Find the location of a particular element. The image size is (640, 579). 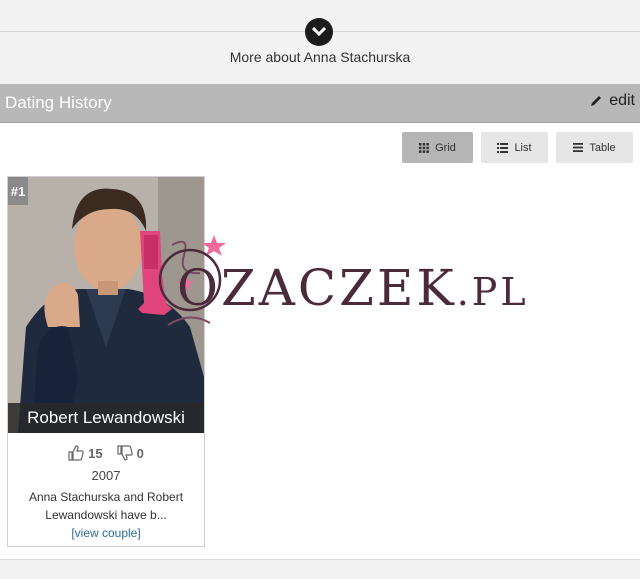

list-label: List is located at coordinates (523, 147).